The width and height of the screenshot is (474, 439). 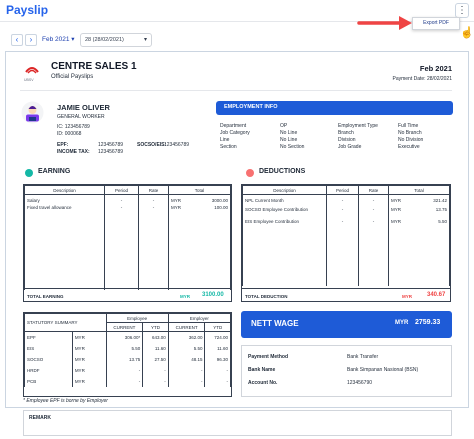 What do you see at coordinates (284, 126) in the screenshot?
I see `employment-value: OP` at bounding box center [284, 126].